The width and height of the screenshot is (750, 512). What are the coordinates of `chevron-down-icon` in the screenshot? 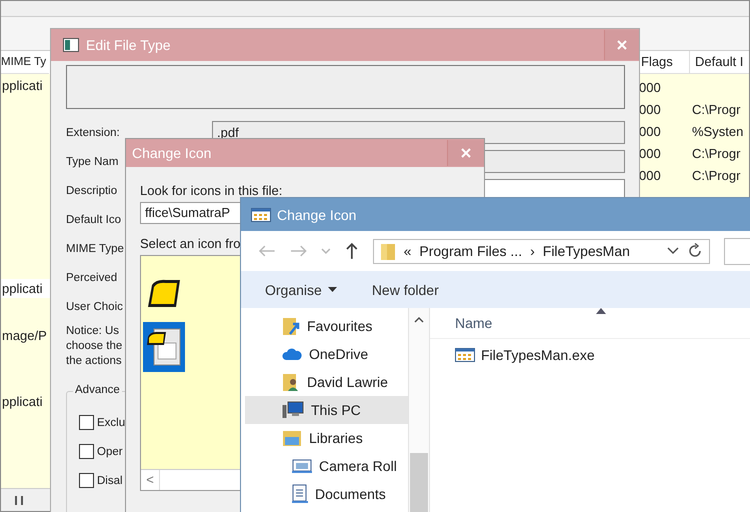 It's located at (672, 251).